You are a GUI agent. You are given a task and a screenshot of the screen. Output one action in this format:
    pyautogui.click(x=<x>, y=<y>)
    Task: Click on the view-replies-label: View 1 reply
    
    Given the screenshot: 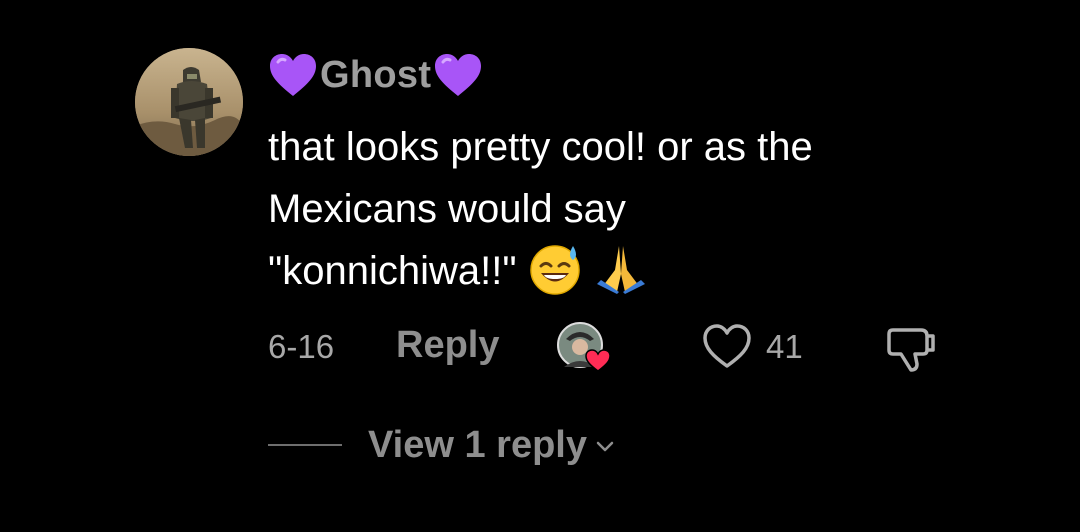 What is the action you would take?
    pyautogui.click(x=477, y=445)
    